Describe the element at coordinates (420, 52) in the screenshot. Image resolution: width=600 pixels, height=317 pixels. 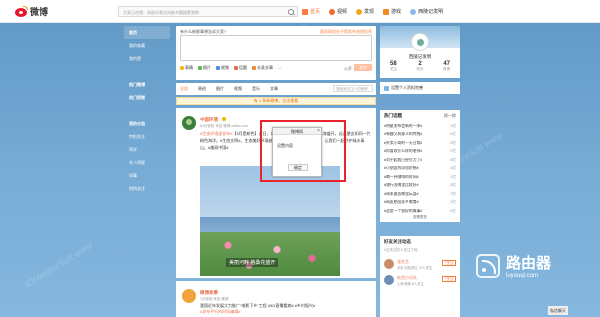
I see `profile-card: 西陵记发明 58 关注 2 粉丝 47 微博` at that location.